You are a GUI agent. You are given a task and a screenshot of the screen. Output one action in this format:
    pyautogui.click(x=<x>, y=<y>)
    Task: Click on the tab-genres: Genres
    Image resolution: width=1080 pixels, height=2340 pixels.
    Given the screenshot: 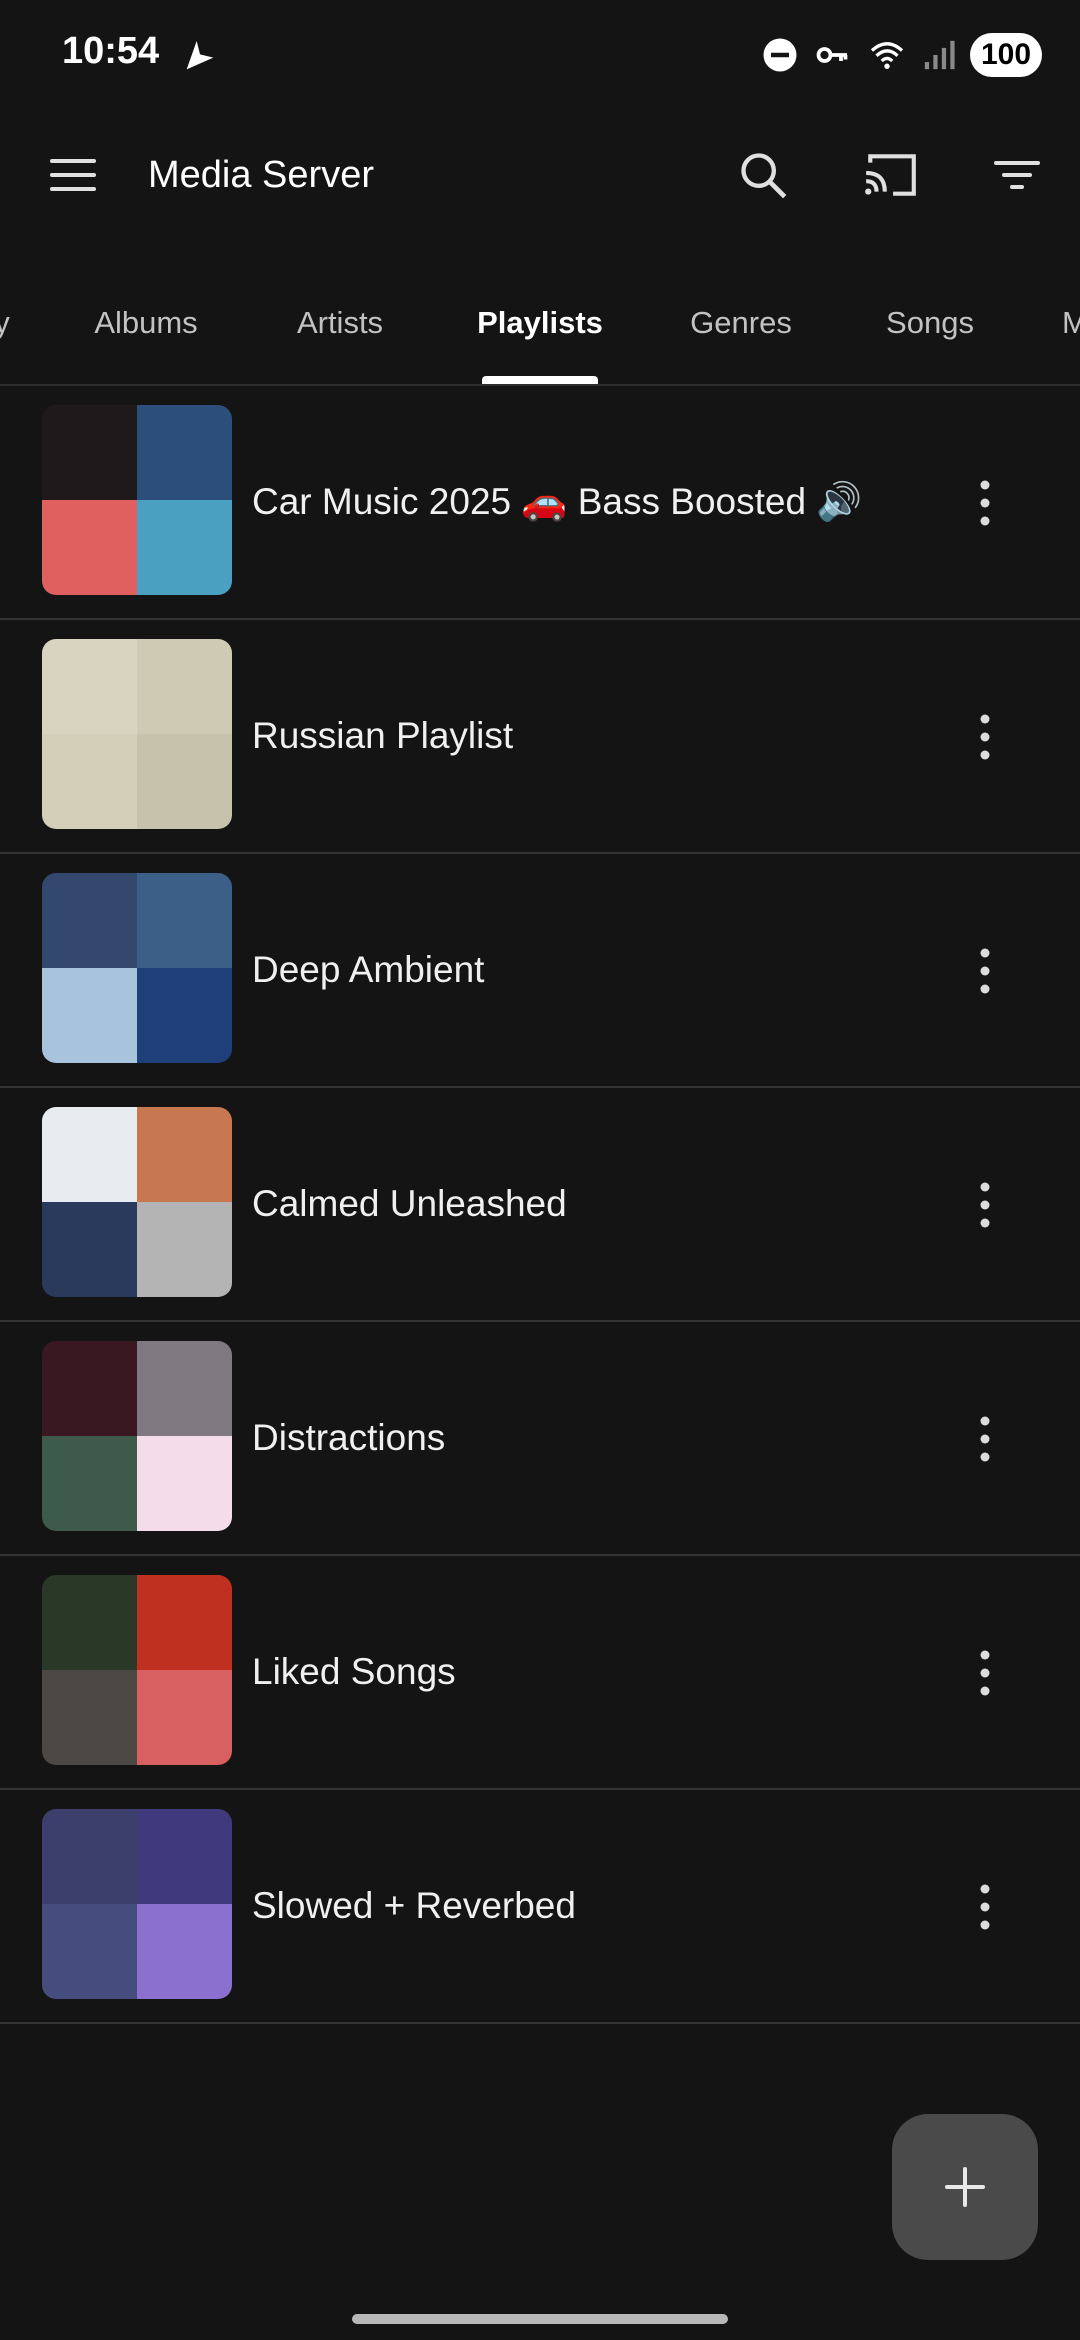 What is the action you would take?
    pyautogui.click(x=741, y=333)
    